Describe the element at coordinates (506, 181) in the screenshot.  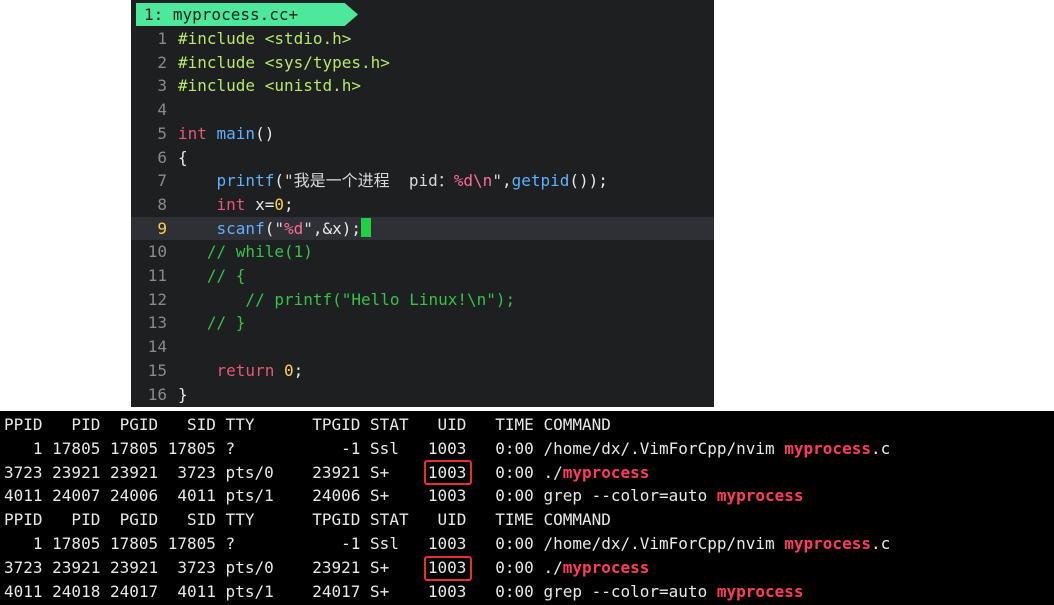
I see `code-token: ,` at that location.